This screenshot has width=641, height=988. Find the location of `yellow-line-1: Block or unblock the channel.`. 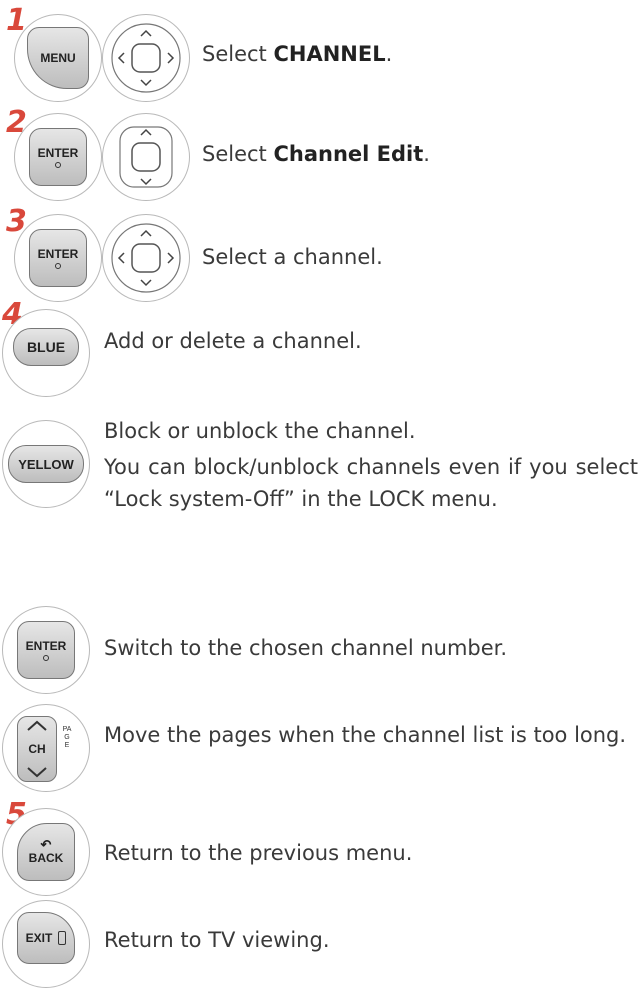

yellow-line-1: Block or unblock the channel. is located at coordinates (260, 431).